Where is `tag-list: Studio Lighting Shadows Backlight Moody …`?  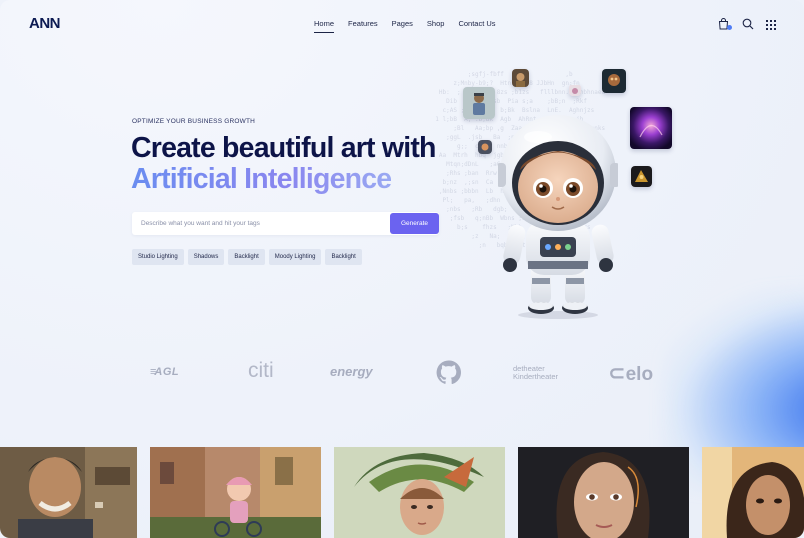
tag-list: Studio Lighting Shadows Backlight Moody … is located at coordinates (247, 257).